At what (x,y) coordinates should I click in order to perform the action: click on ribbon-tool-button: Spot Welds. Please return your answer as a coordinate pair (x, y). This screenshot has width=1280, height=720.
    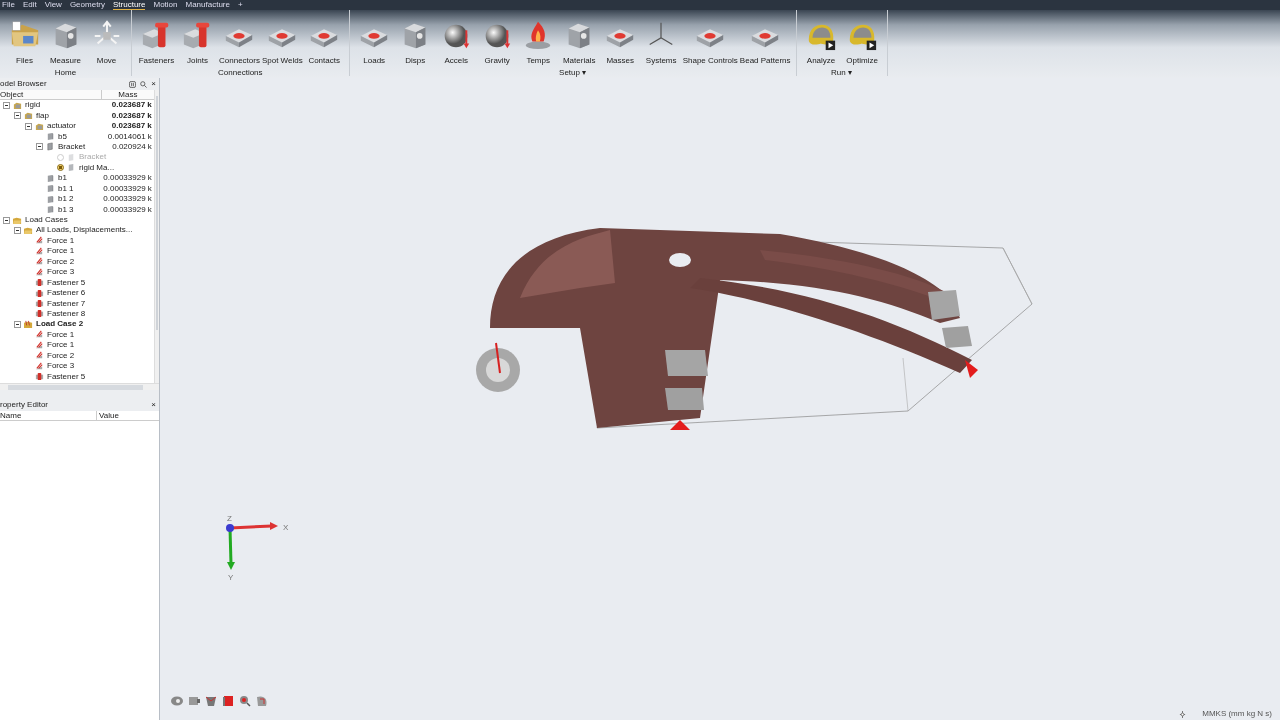
    Looking at the image, I should click on (282, 38).